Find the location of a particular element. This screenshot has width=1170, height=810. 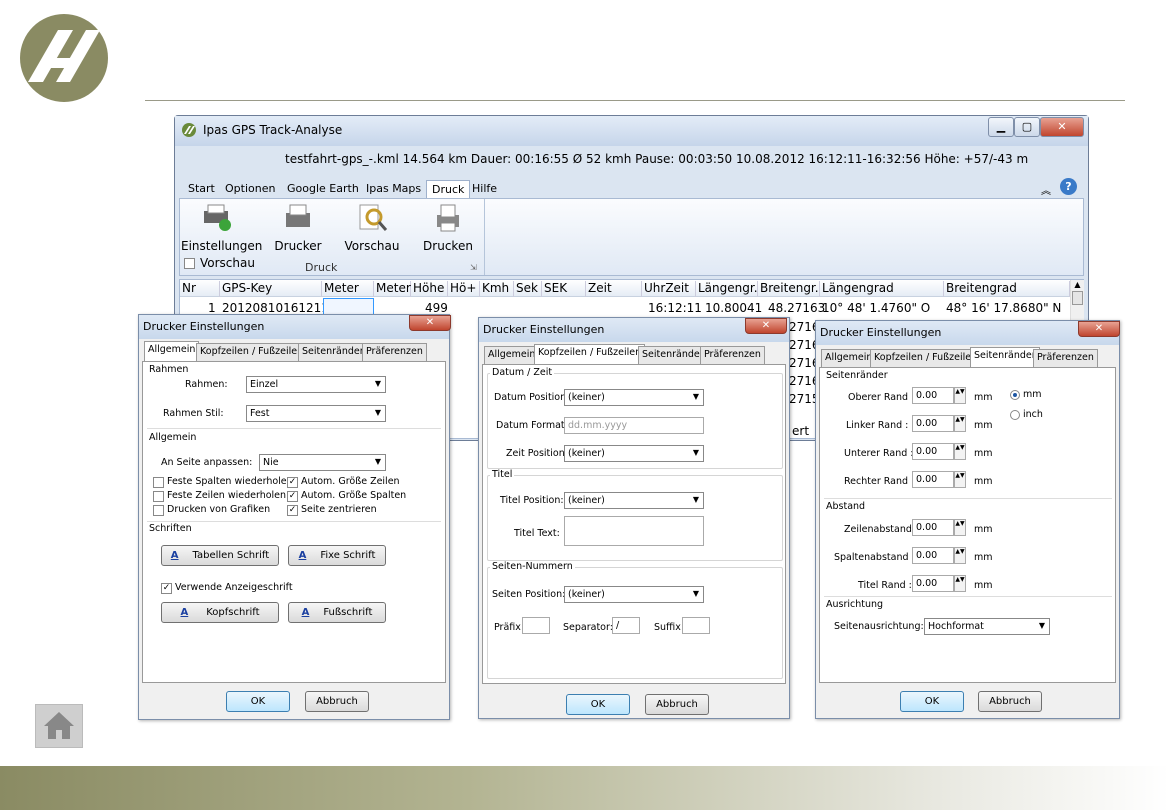

rahmen-select: Einzel is located at coordinates (316, 384).